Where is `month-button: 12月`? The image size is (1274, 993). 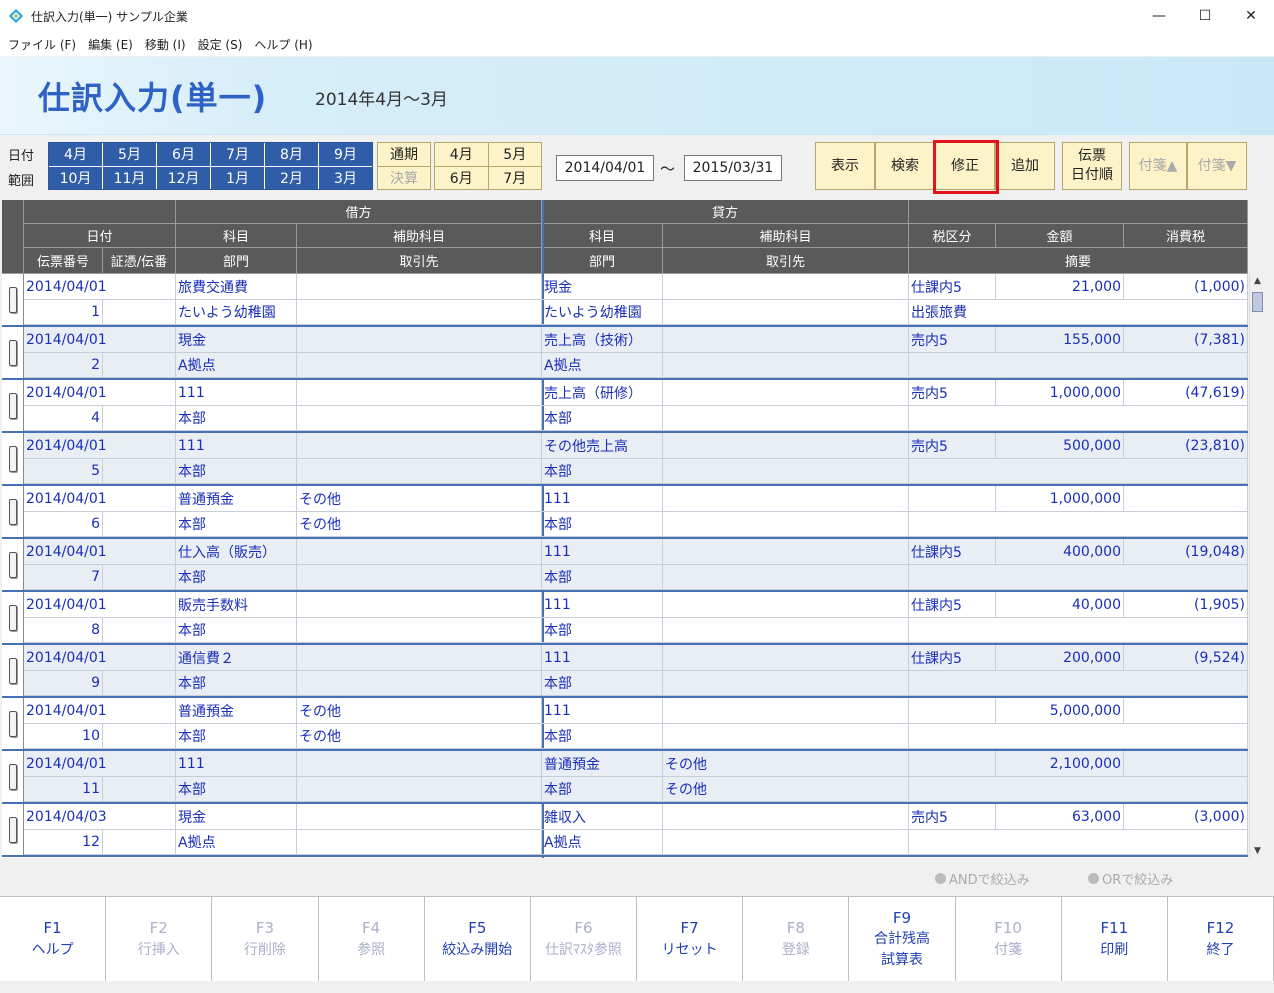 month-button: 12月 is located at coordinates (183, 177).